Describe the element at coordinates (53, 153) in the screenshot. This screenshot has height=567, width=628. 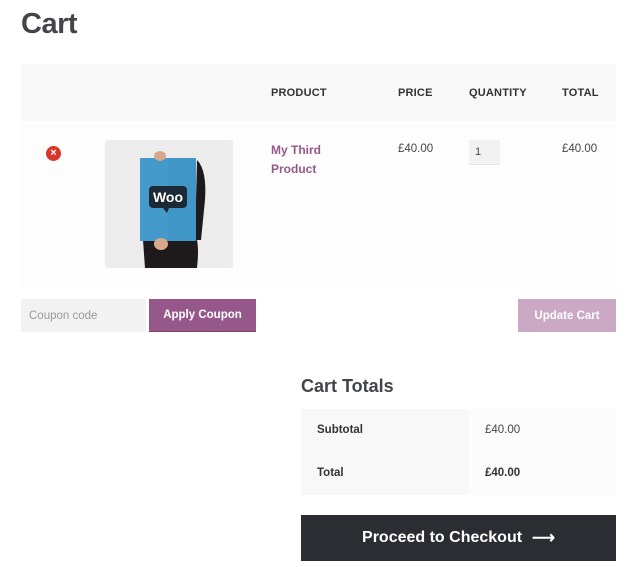
I see `remove-item-icon: ×` at that location.